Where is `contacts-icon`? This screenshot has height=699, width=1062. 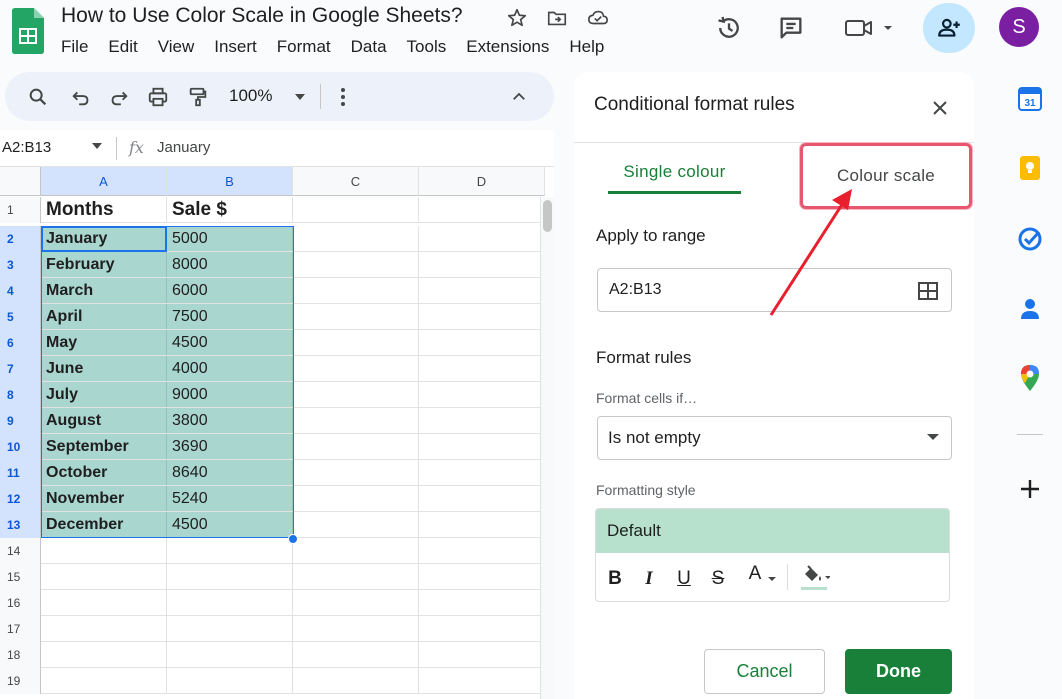
contacts-icon is located at coordinates (1030, 309).